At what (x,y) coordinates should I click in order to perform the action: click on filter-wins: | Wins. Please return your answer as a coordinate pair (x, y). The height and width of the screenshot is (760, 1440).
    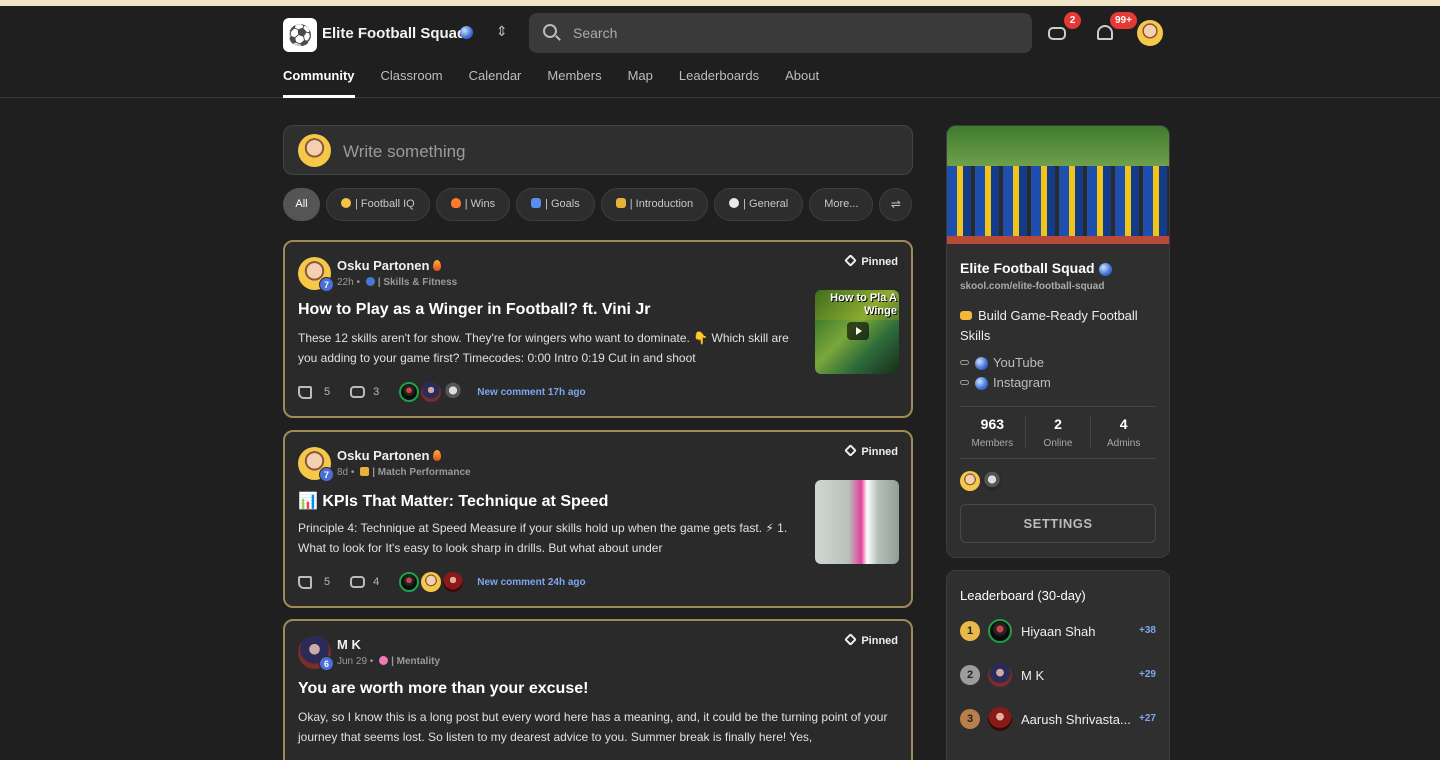
    Looking at the image, I should click on (473, 204).